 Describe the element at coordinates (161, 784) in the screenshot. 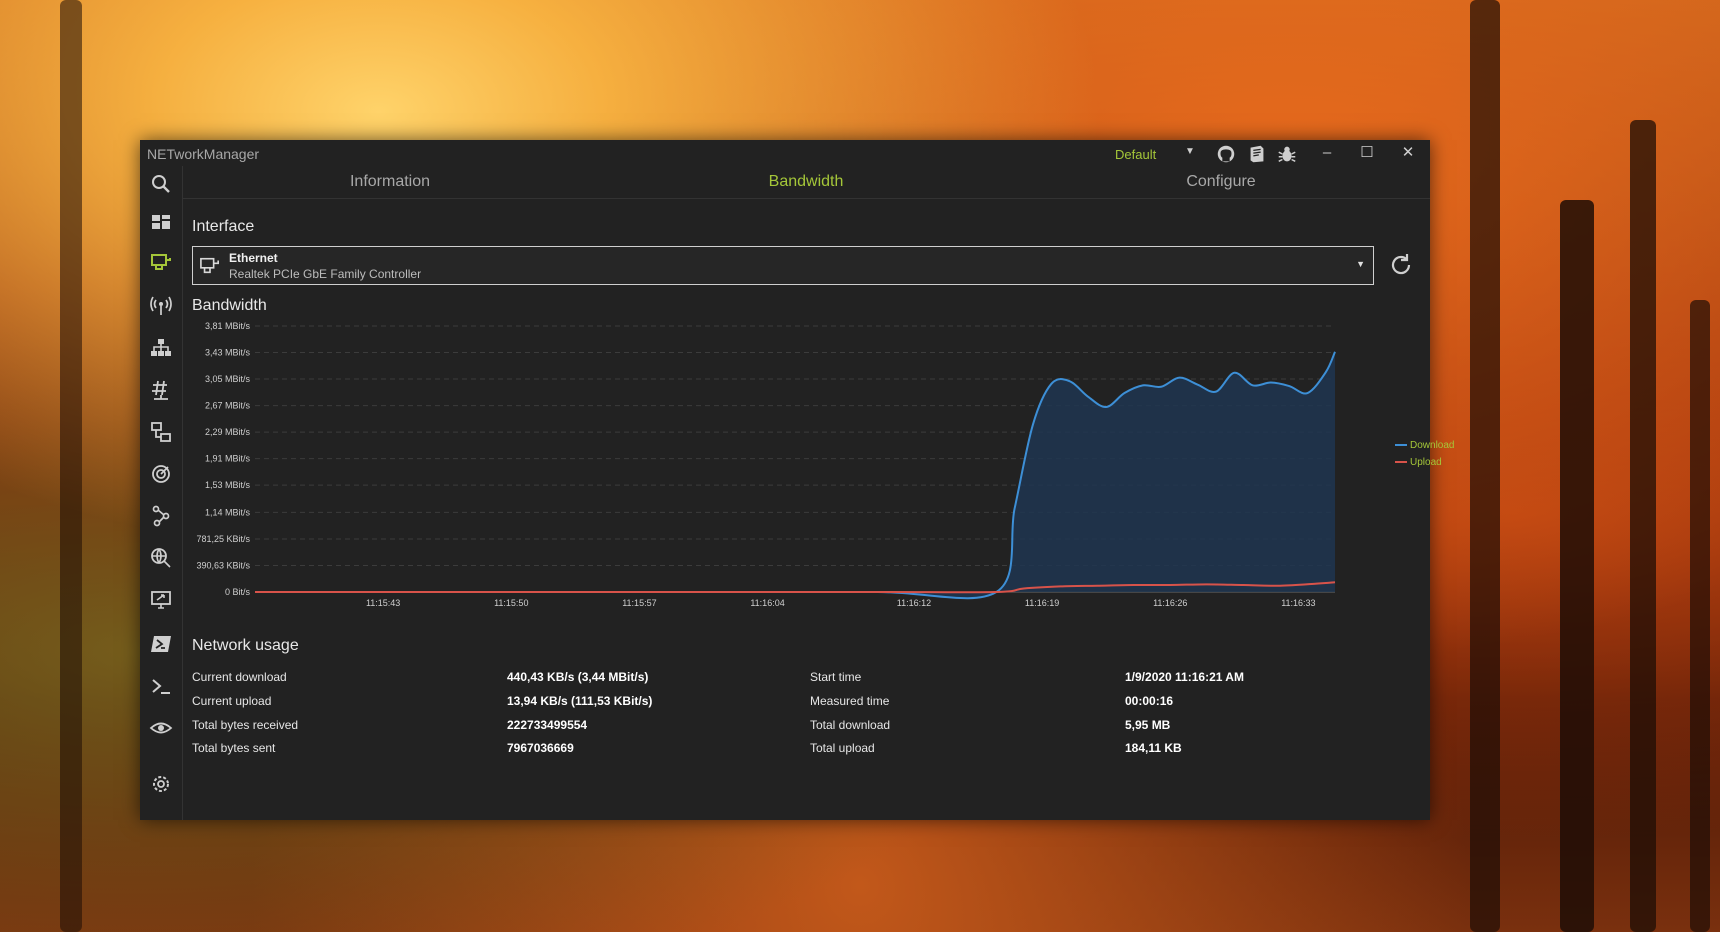

I see `settings-icon` at that location.